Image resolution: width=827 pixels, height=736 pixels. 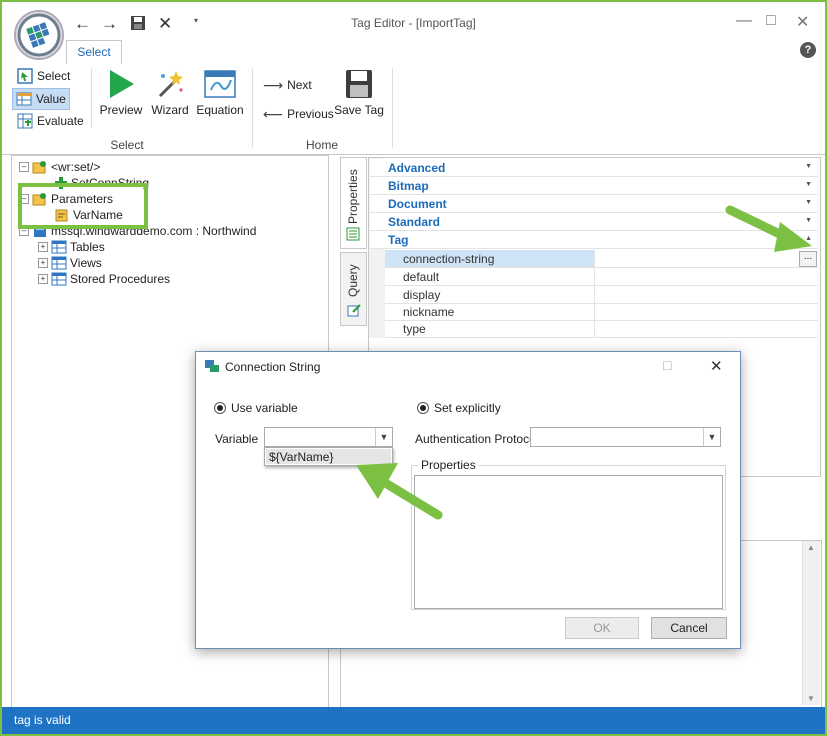 I want to click on ok-button: OK, so click(x=602, y=628).